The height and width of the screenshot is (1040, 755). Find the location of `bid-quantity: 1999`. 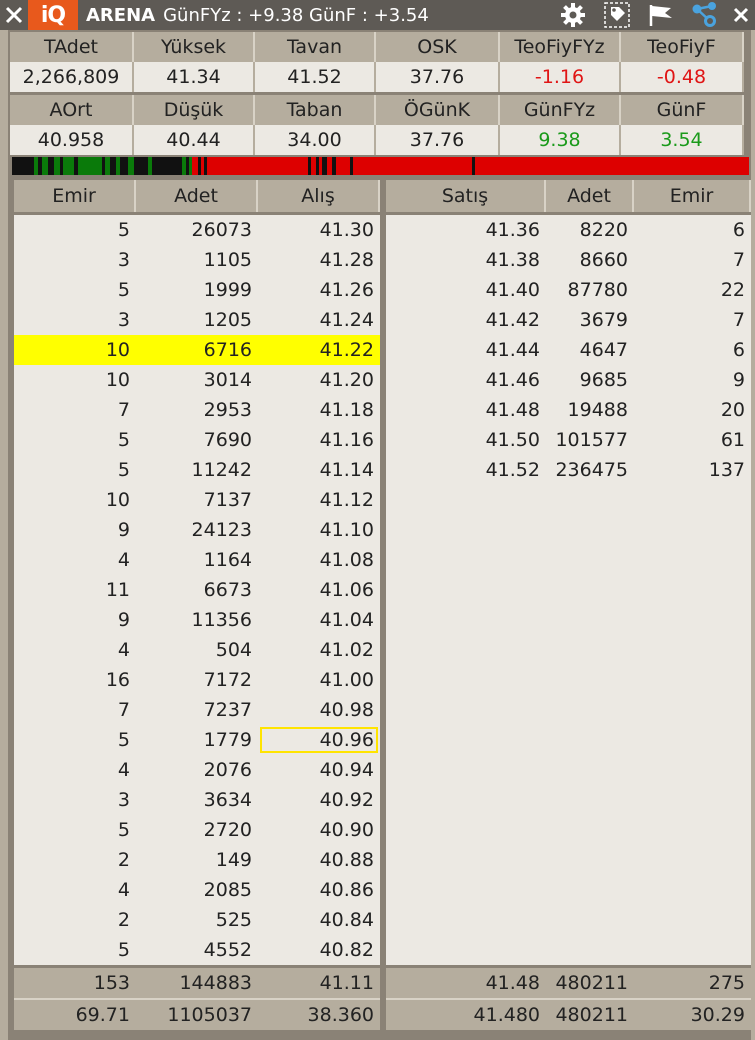

bid-quantity: 1999 is located at coordinates (227, 290).